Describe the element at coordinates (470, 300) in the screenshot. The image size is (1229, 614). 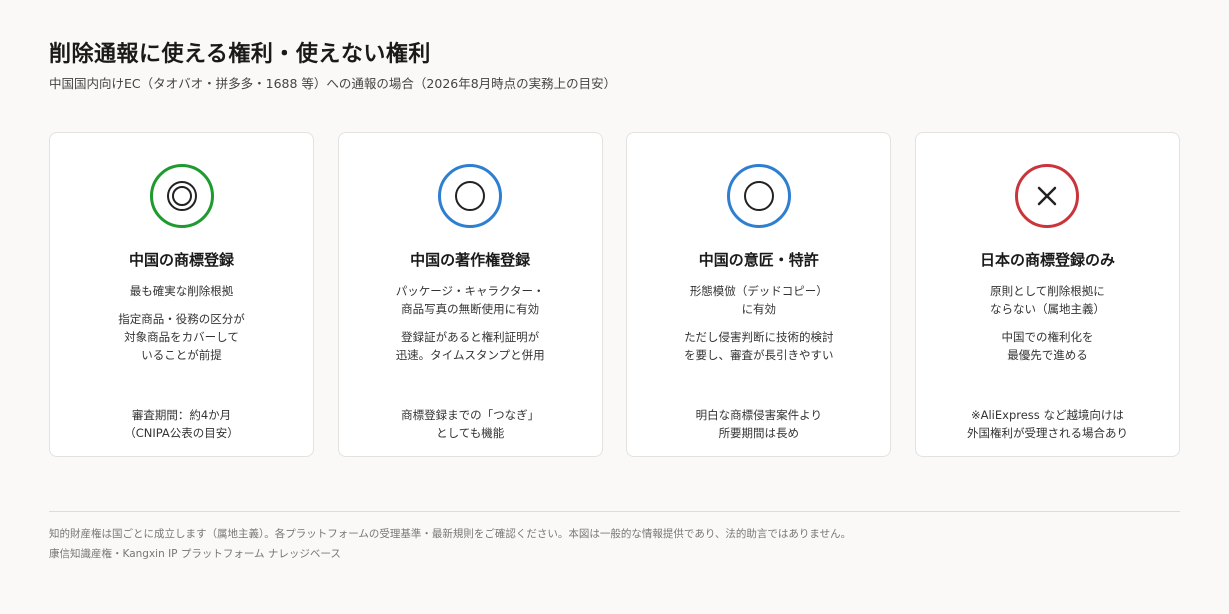
I see `card-line: パッケージ・キャラクター・ 商品写真の無断使用に有効` at that location.